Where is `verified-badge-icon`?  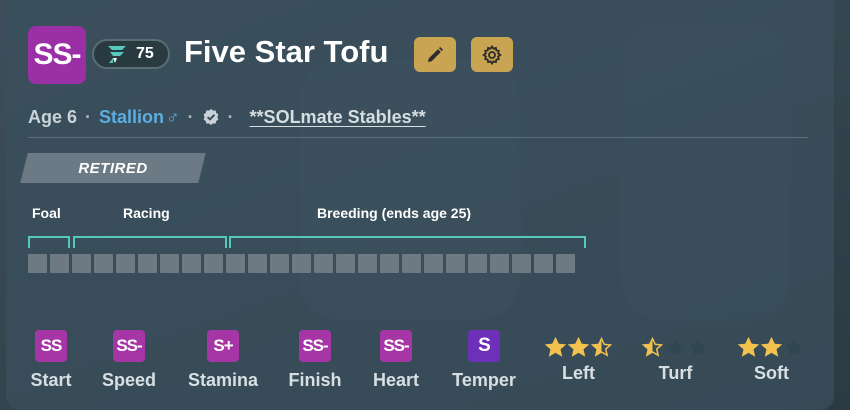 verified-badge-icon is located at coordinates (210, 117).